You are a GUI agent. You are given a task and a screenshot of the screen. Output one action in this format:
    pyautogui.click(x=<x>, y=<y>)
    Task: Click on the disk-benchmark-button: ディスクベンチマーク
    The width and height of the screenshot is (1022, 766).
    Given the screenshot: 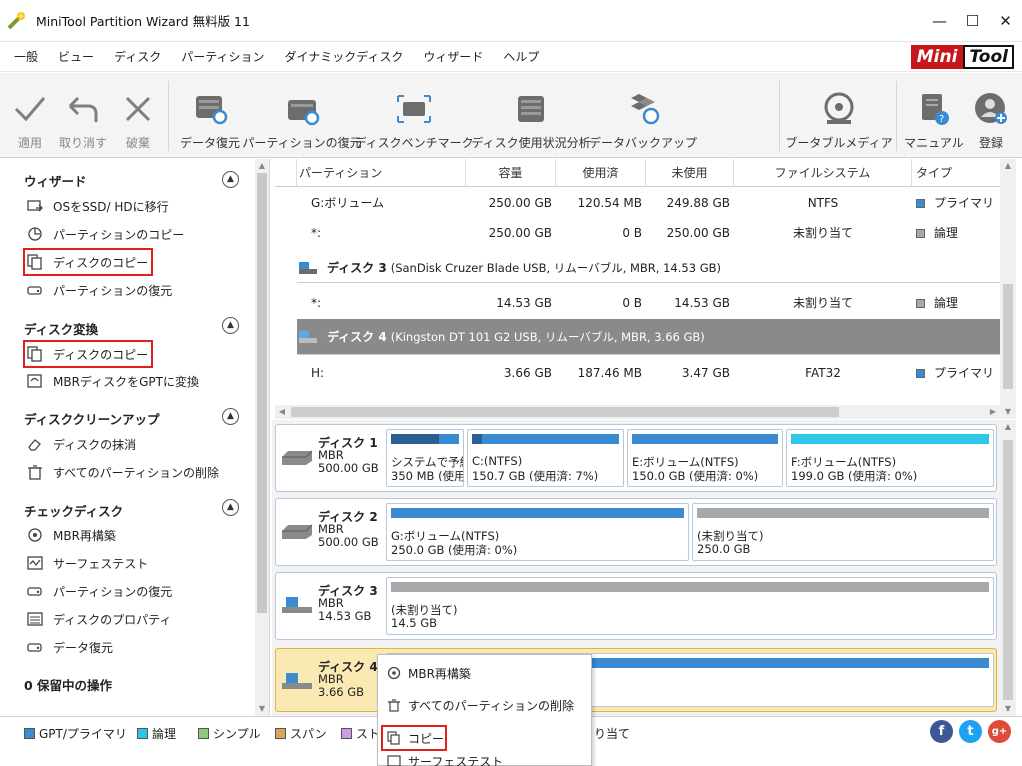 What is the action you would take?
    pyautogui.click(x=414, y=115)
    